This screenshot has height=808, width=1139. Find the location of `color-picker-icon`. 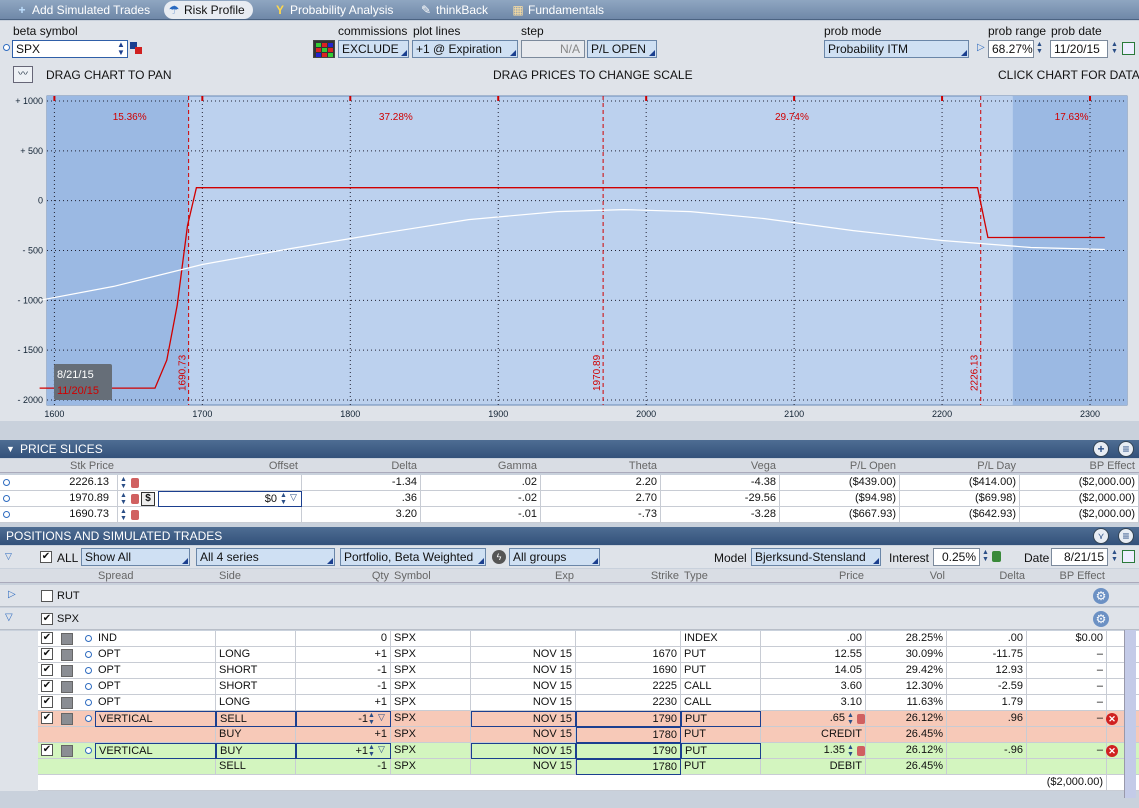

color-picker-icon is located at coordinates (136, 48).